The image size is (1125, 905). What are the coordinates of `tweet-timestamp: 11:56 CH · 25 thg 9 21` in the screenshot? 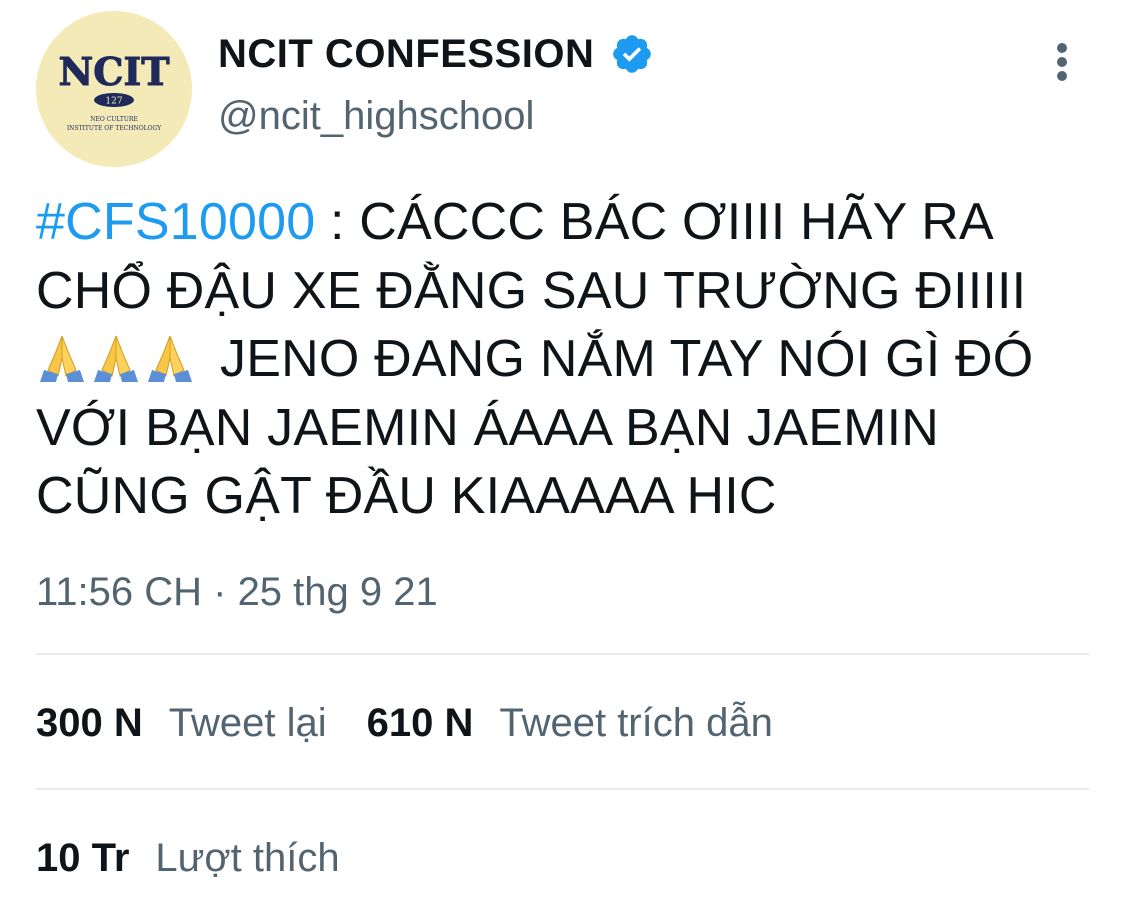 It's located at (237, 592).